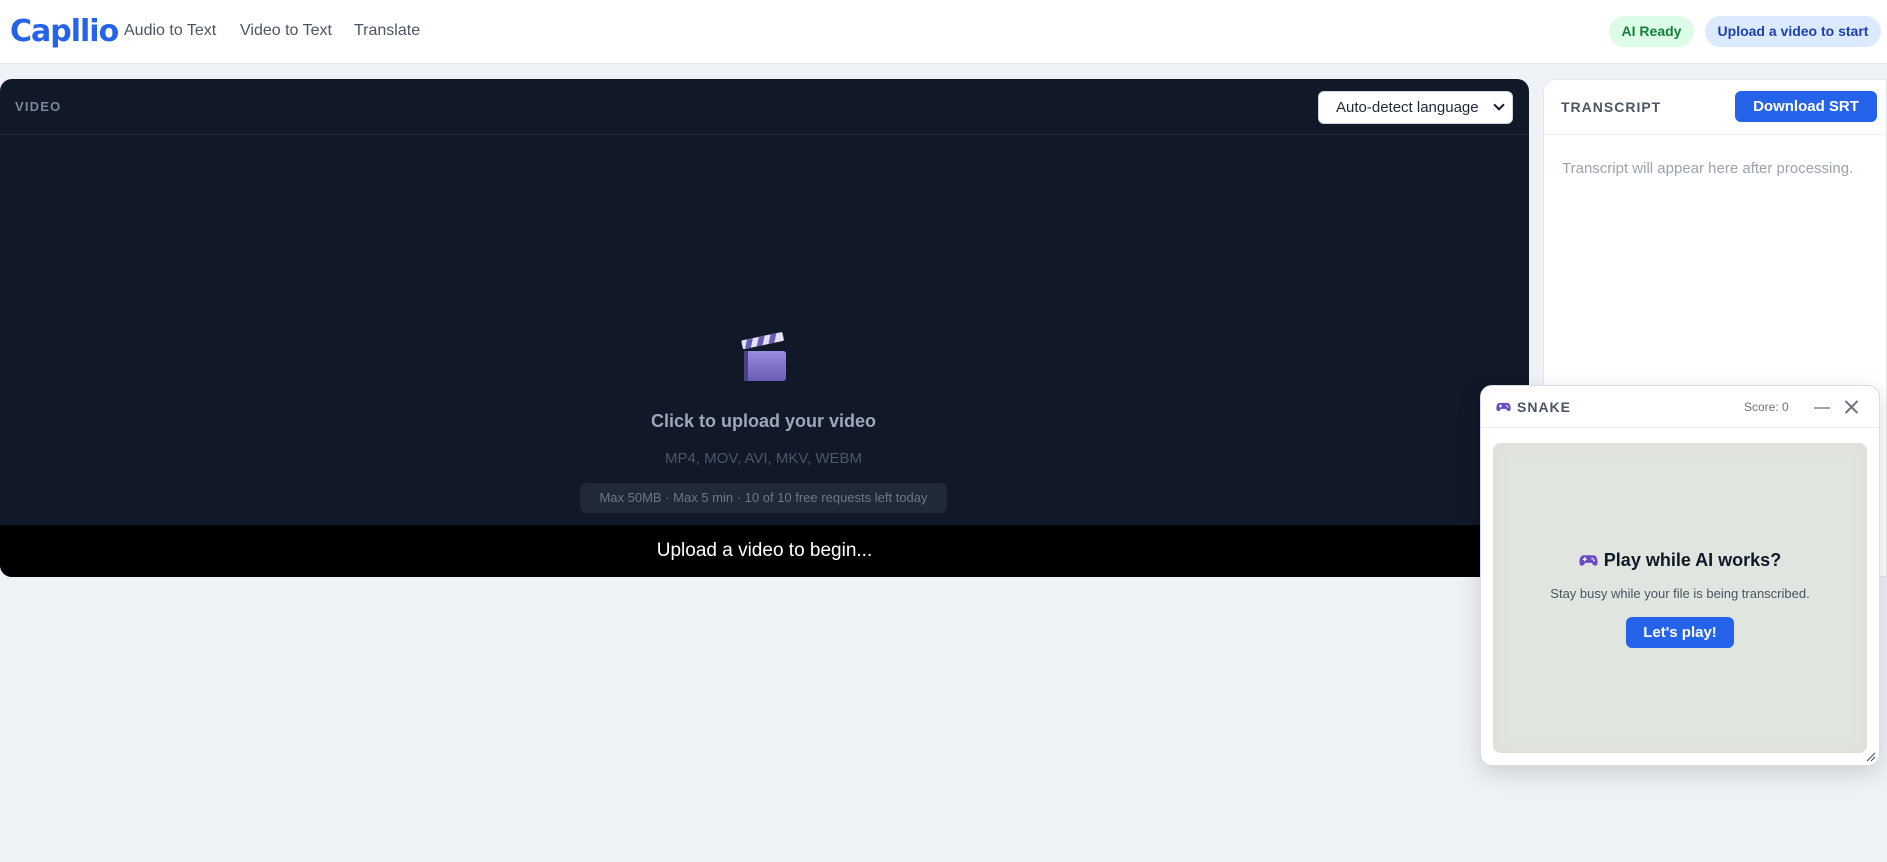 The width and height of the screenshot is (1887, 862). I want to click on language-select: Auto-detect language, so click(1415, 107).